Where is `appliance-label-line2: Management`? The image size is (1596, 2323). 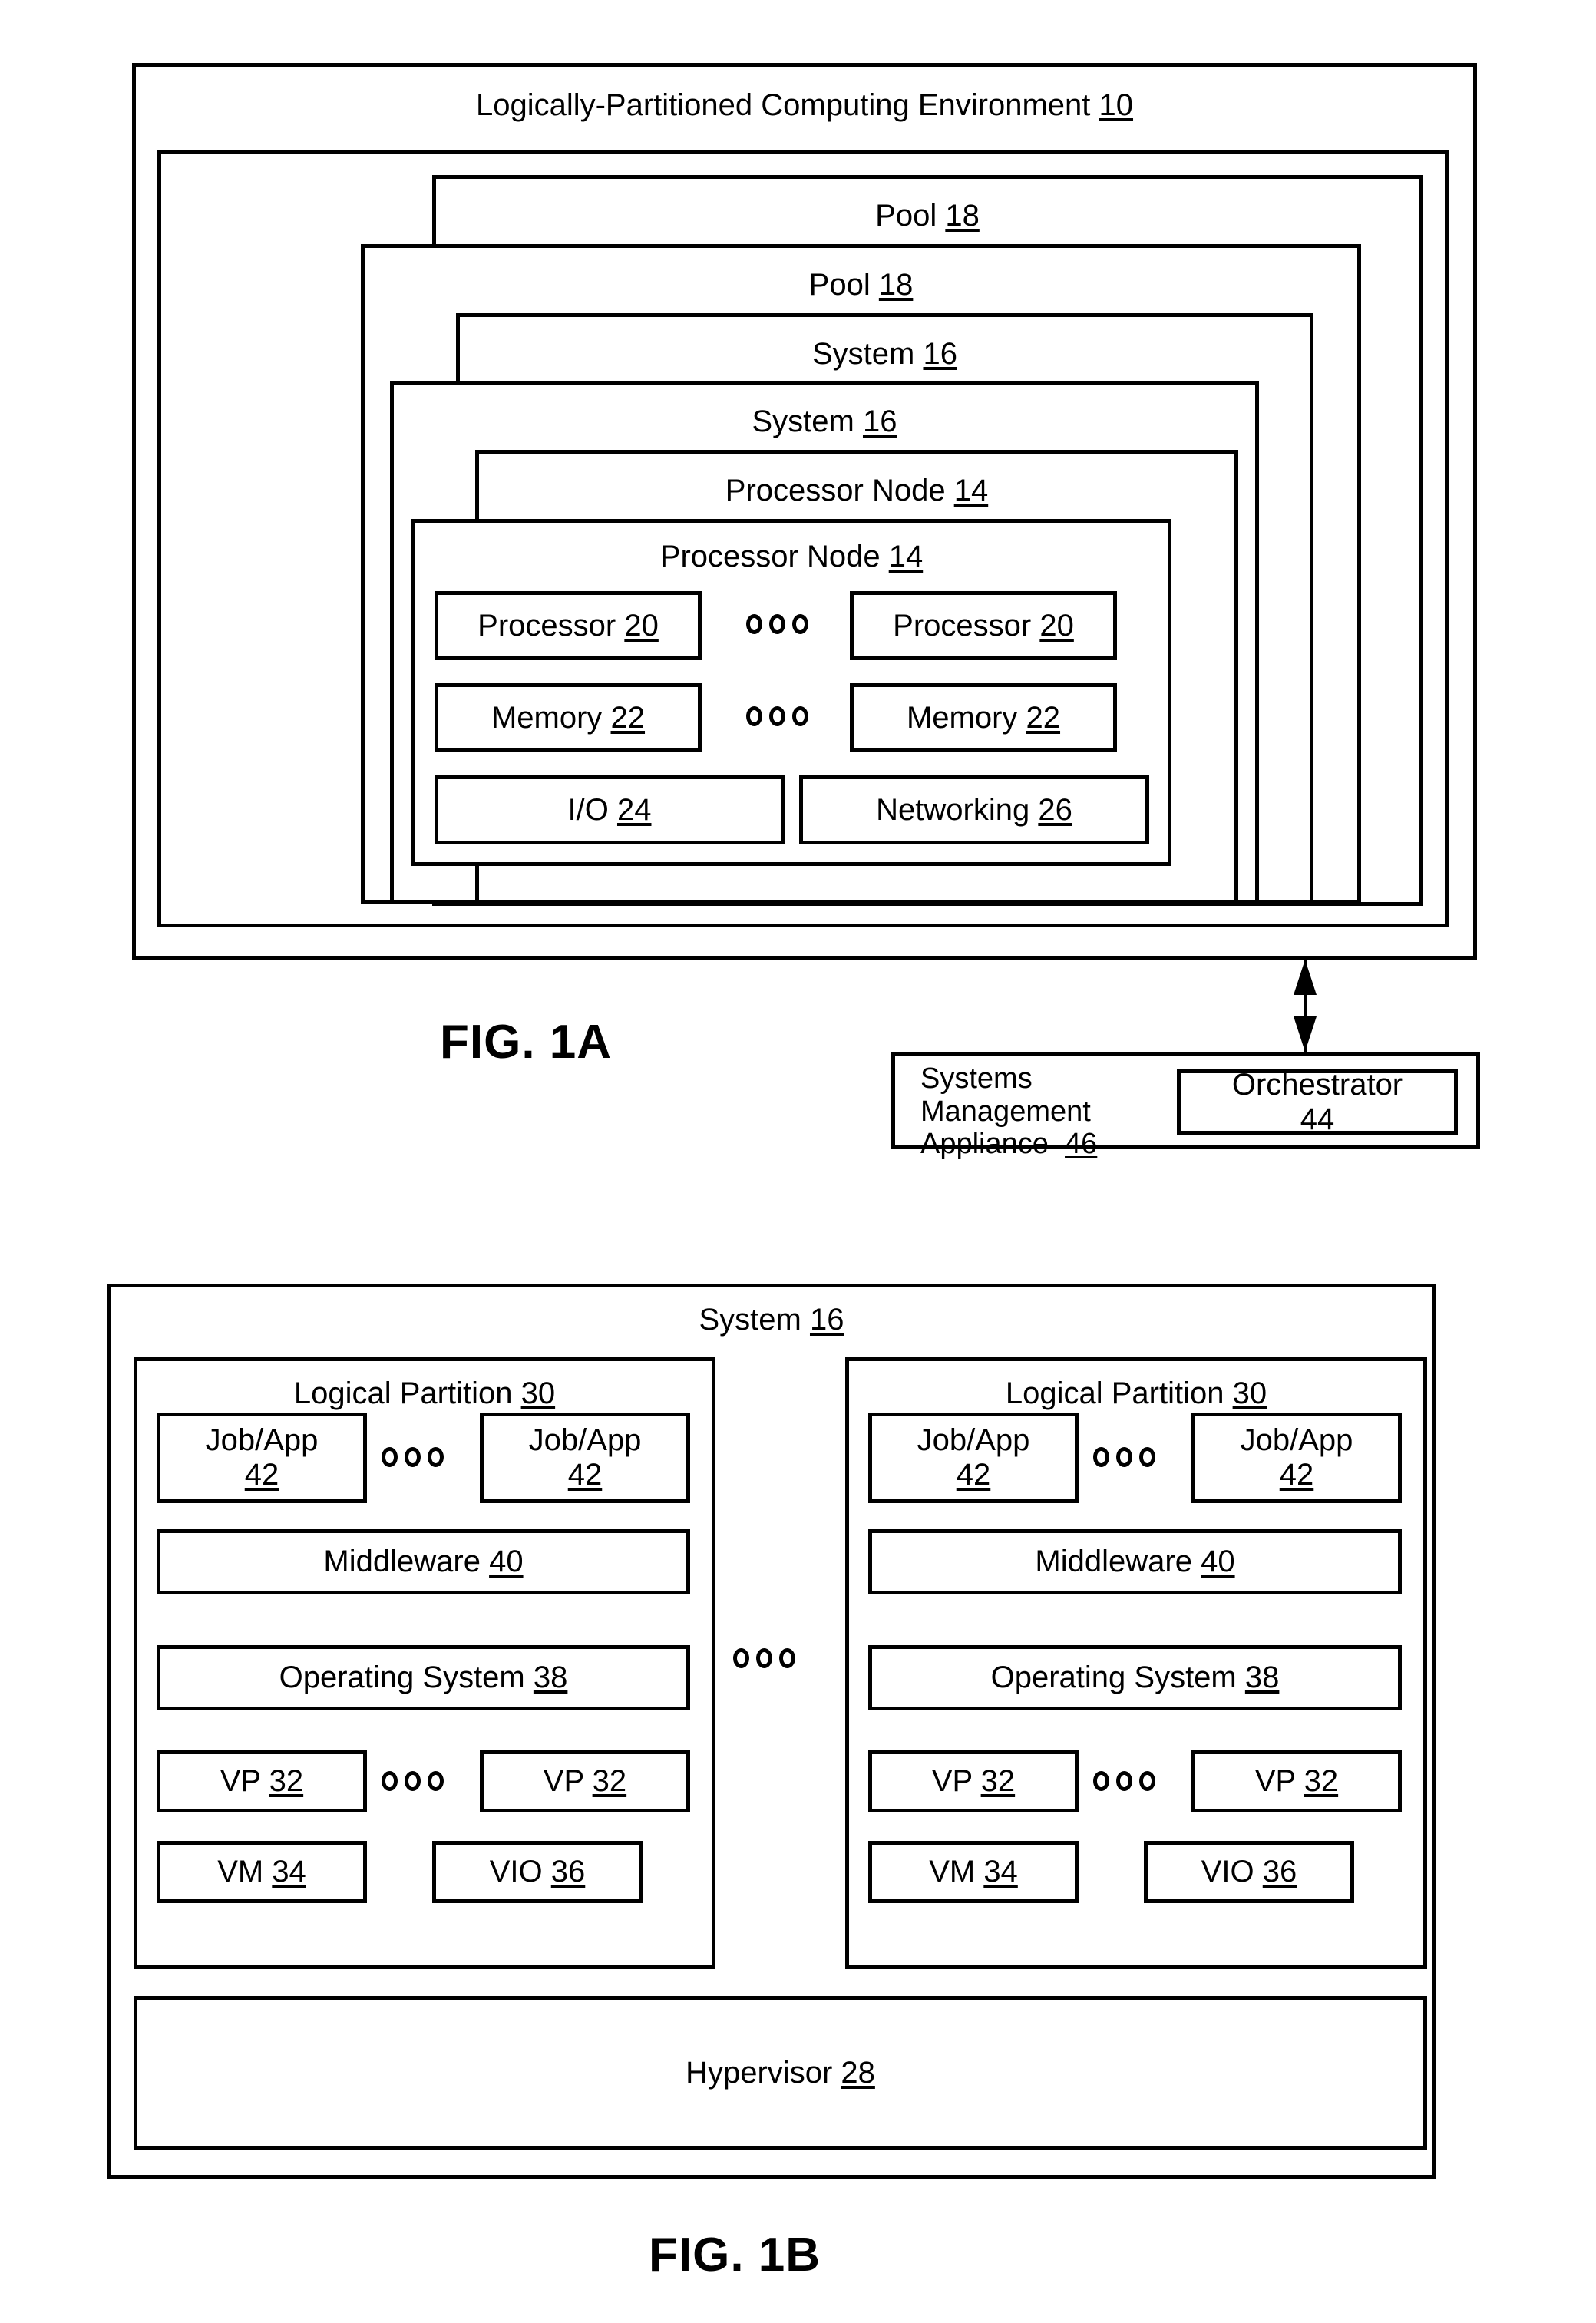 appliance-label-line2: Management is located at coordinates (1005, 1111).